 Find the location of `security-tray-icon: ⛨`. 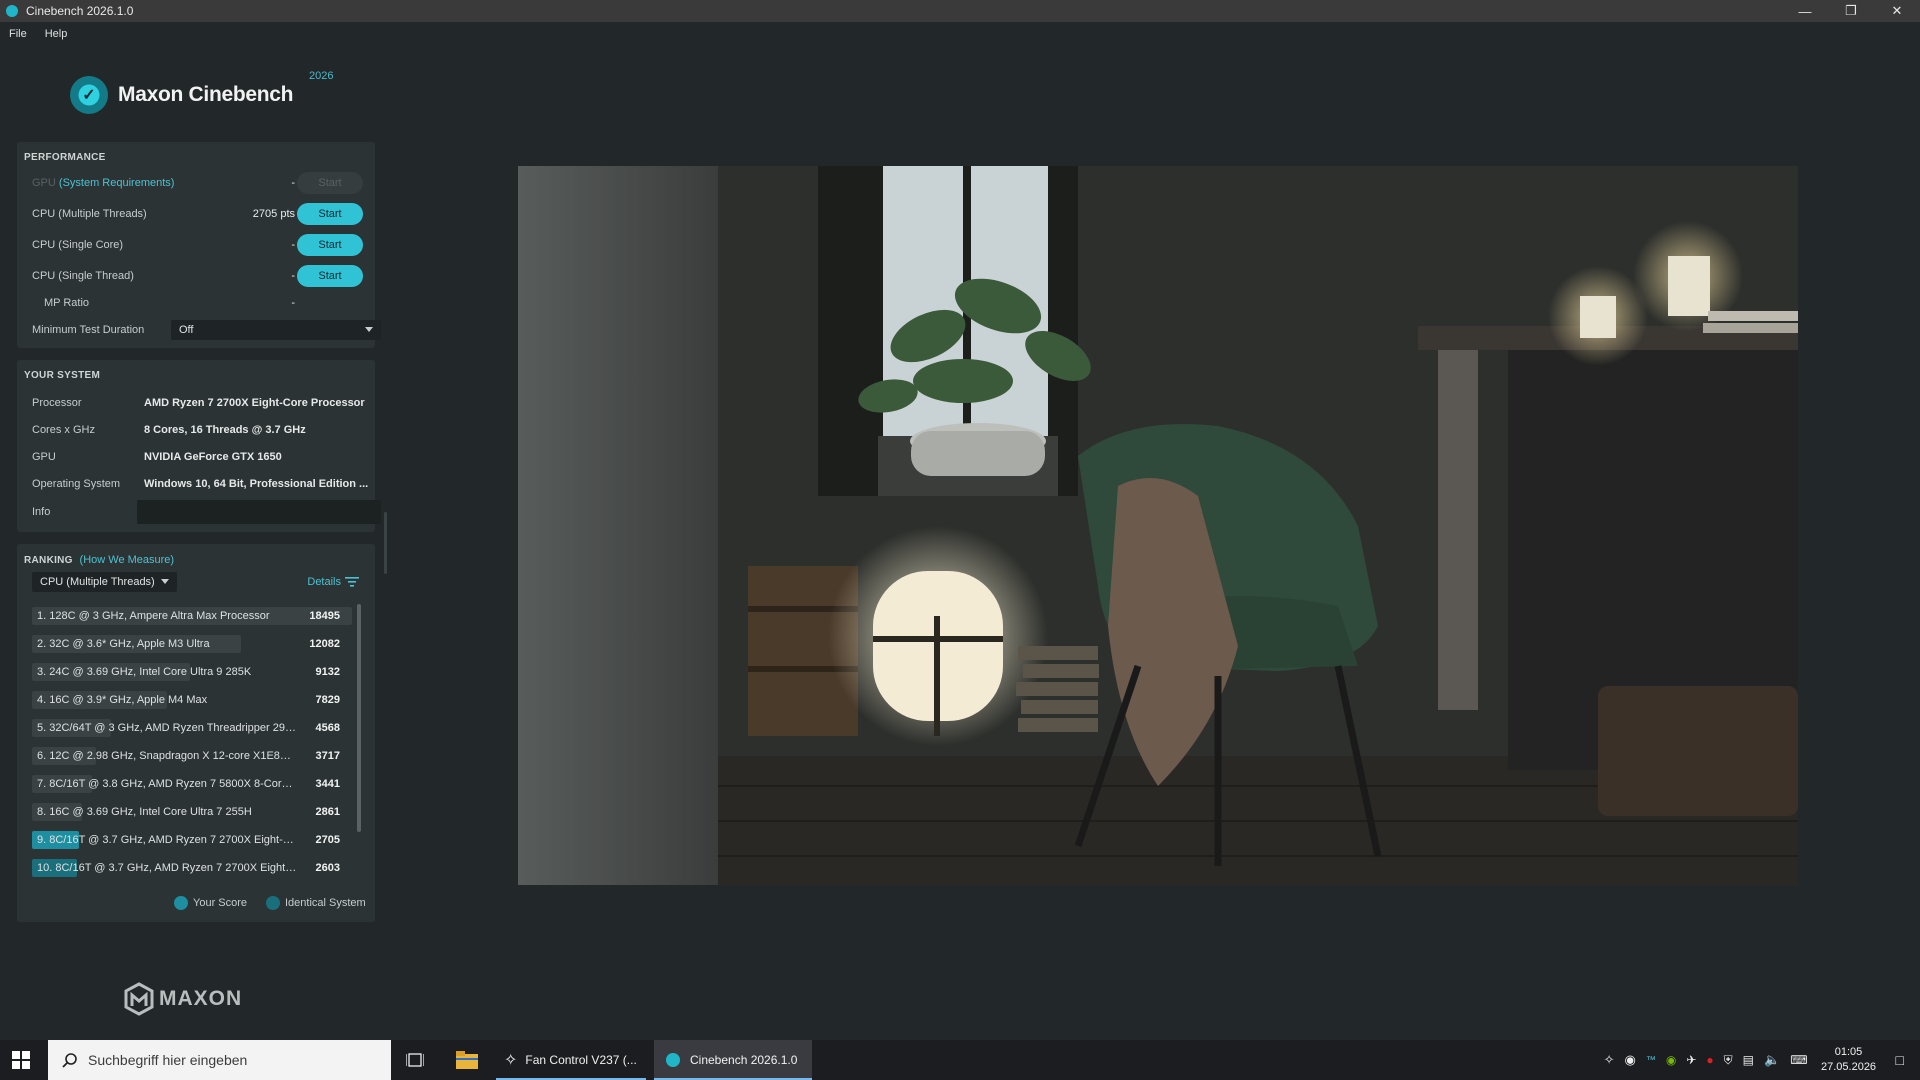

security-tray-icon: ⛨ is located at coordinates (1728, 1060).